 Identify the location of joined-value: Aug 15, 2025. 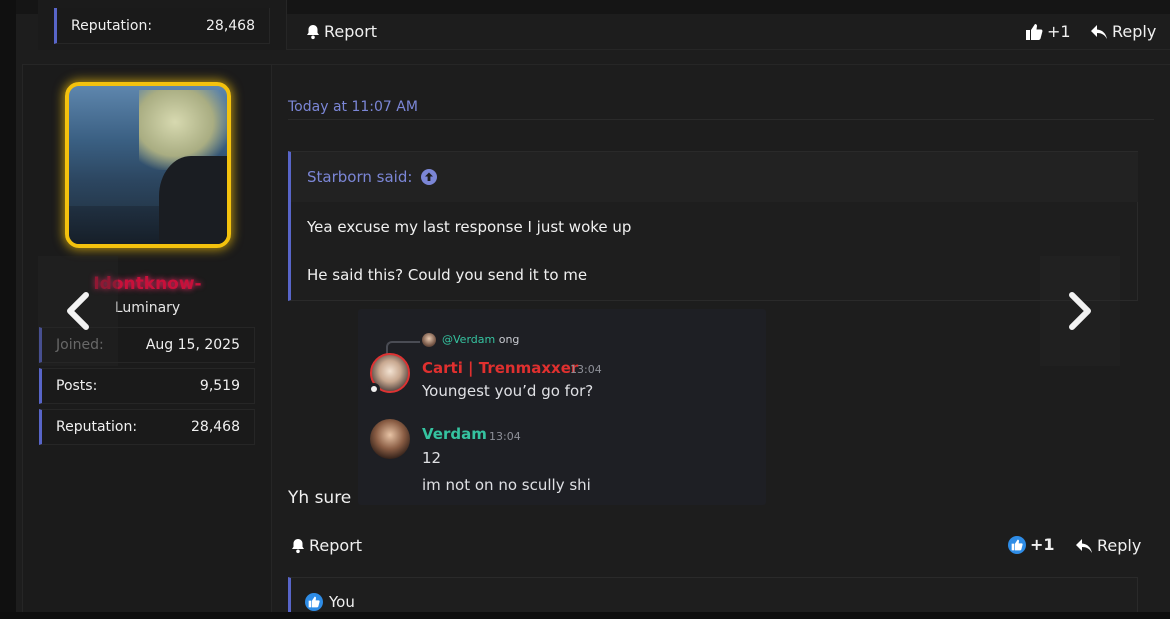
(192, 345).